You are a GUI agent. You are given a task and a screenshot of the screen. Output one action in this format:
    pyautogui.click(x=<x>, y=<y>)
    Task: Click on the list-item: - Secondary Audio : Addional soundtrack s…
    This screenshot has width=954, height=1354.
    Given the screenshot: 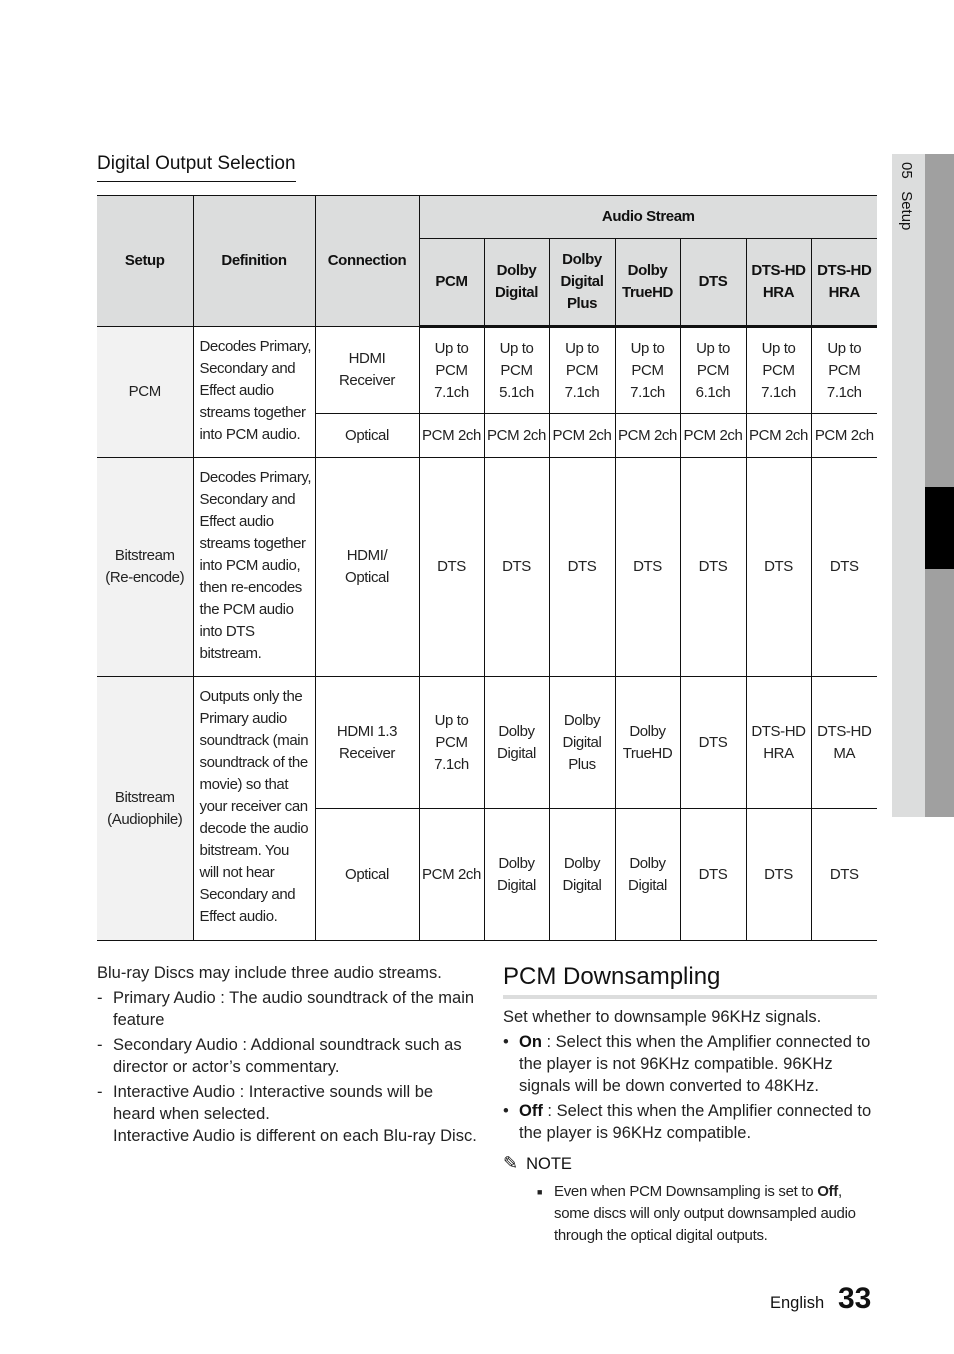 What is the action you would take?
    pyautogui.click(x=287, y=1056)
    